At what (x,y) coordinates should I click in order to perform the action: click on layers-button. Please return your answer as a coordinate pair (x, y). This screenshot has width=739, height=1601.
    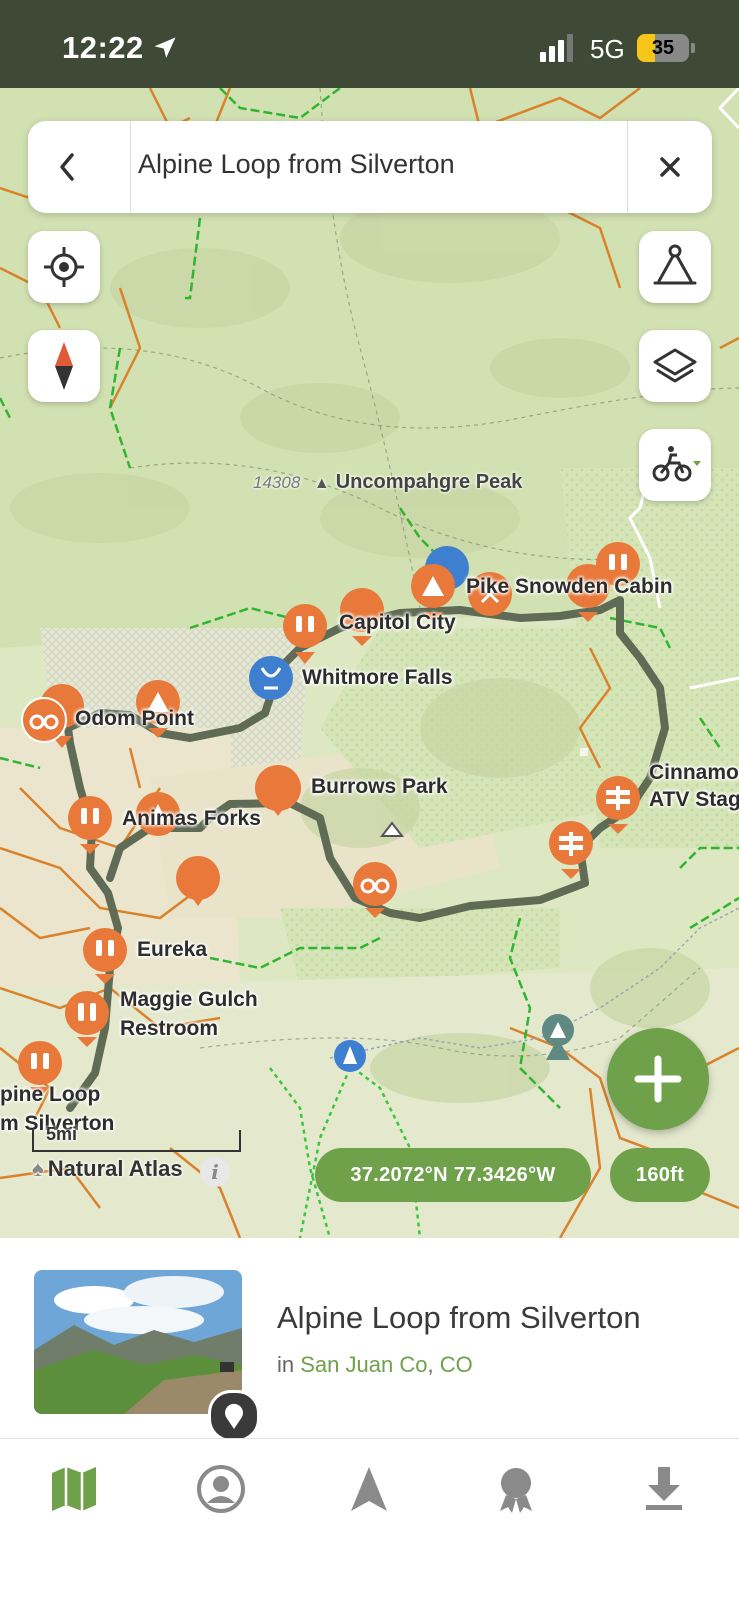
    Looking at the image, I should click on (675, 366).